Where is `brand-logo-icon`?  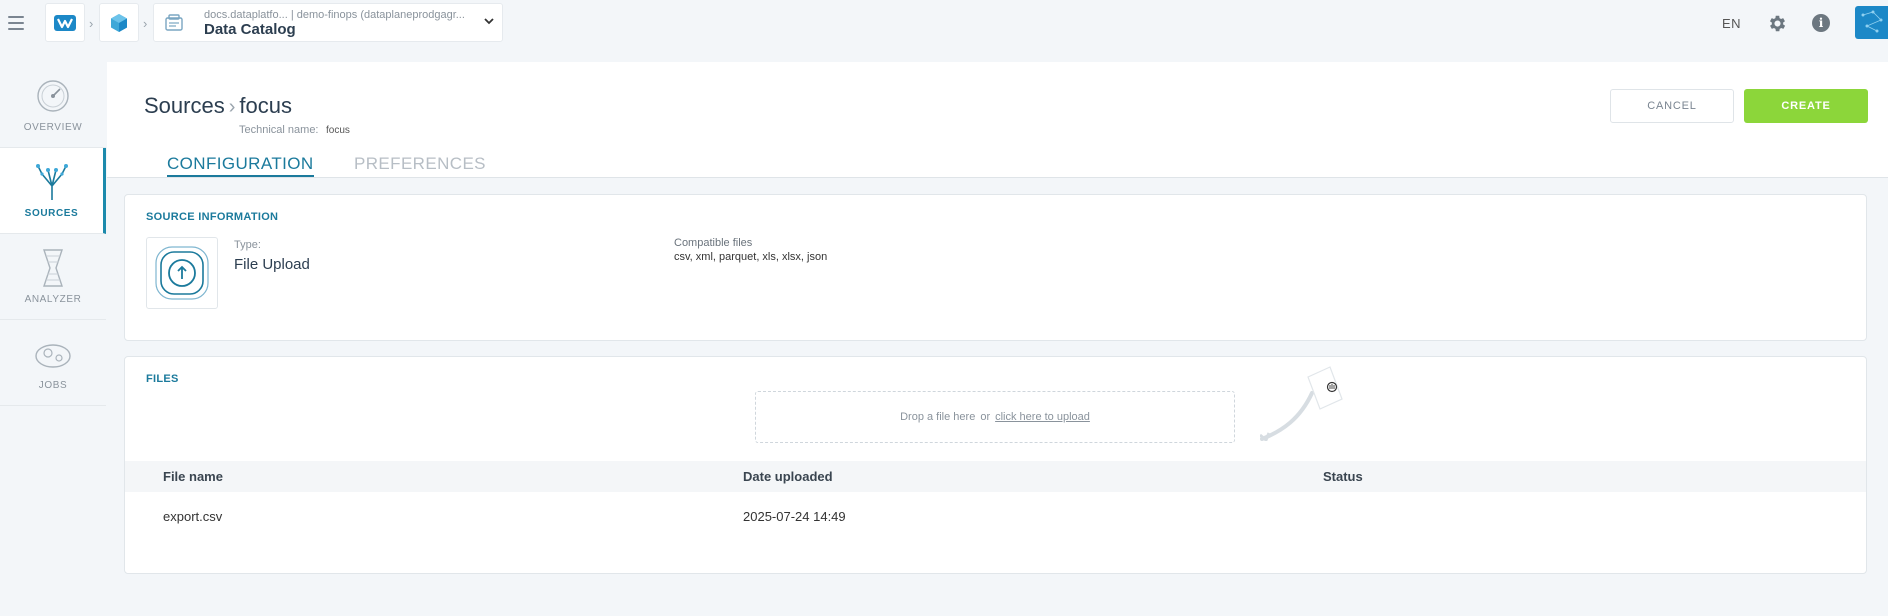 brand-logo-icon is located at coordinates (65, 22).